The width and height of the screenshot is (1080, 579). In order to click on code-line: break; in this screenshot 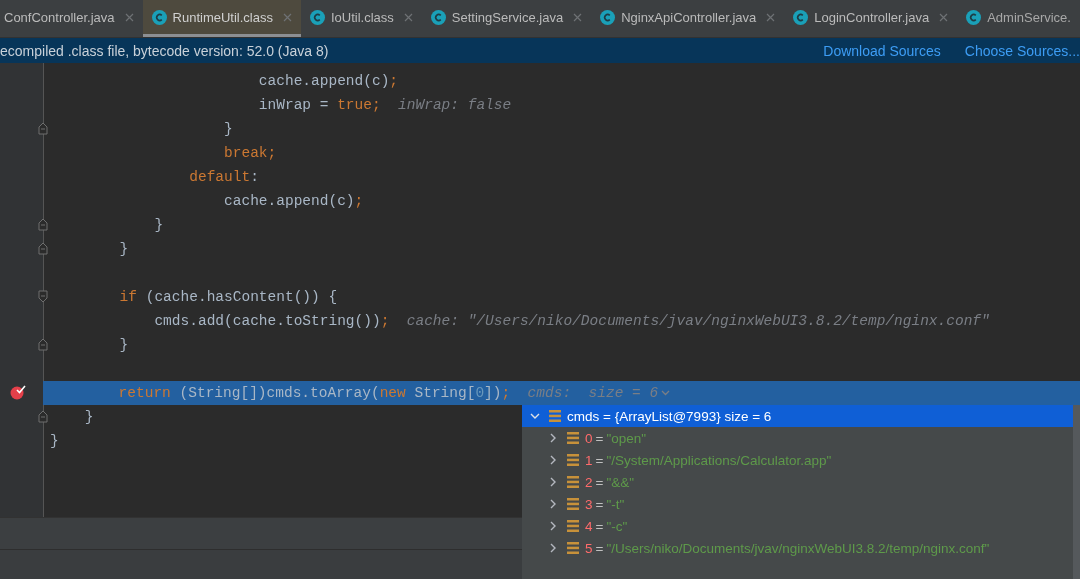, I will do `click(250, 153)`.